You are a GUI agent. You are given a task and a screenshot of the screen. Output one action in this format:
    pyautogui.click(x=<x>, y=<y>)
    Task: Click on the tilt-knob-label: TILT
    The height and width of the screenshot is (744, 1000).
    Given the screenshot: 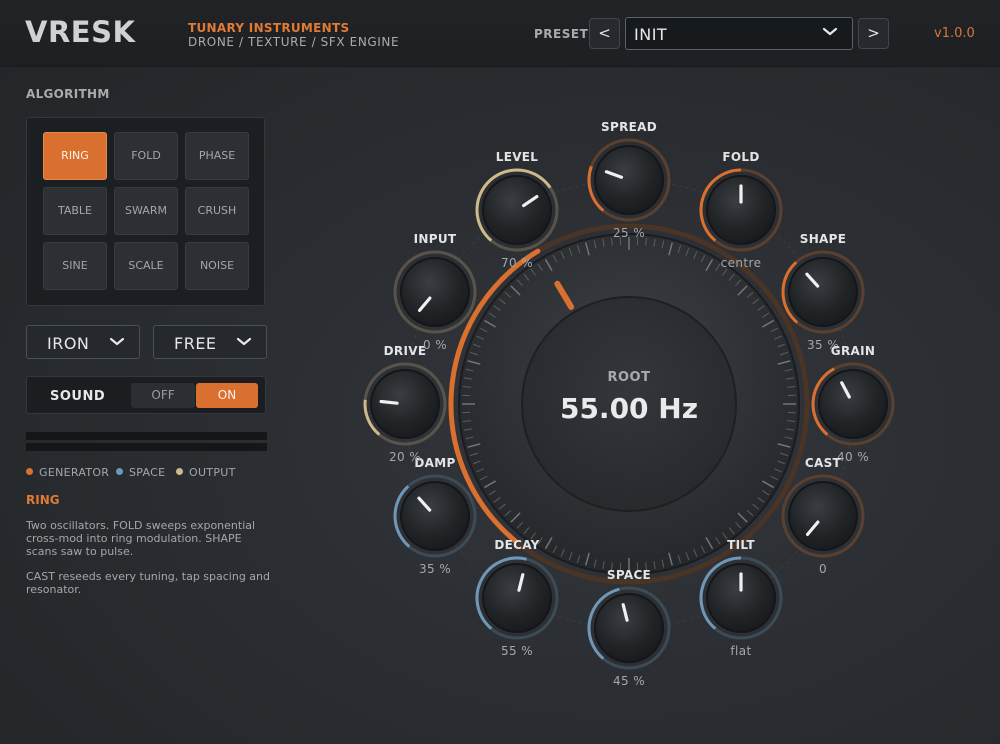 What is the action you would take?
    pyautogui.click(x=741, y=544)
    